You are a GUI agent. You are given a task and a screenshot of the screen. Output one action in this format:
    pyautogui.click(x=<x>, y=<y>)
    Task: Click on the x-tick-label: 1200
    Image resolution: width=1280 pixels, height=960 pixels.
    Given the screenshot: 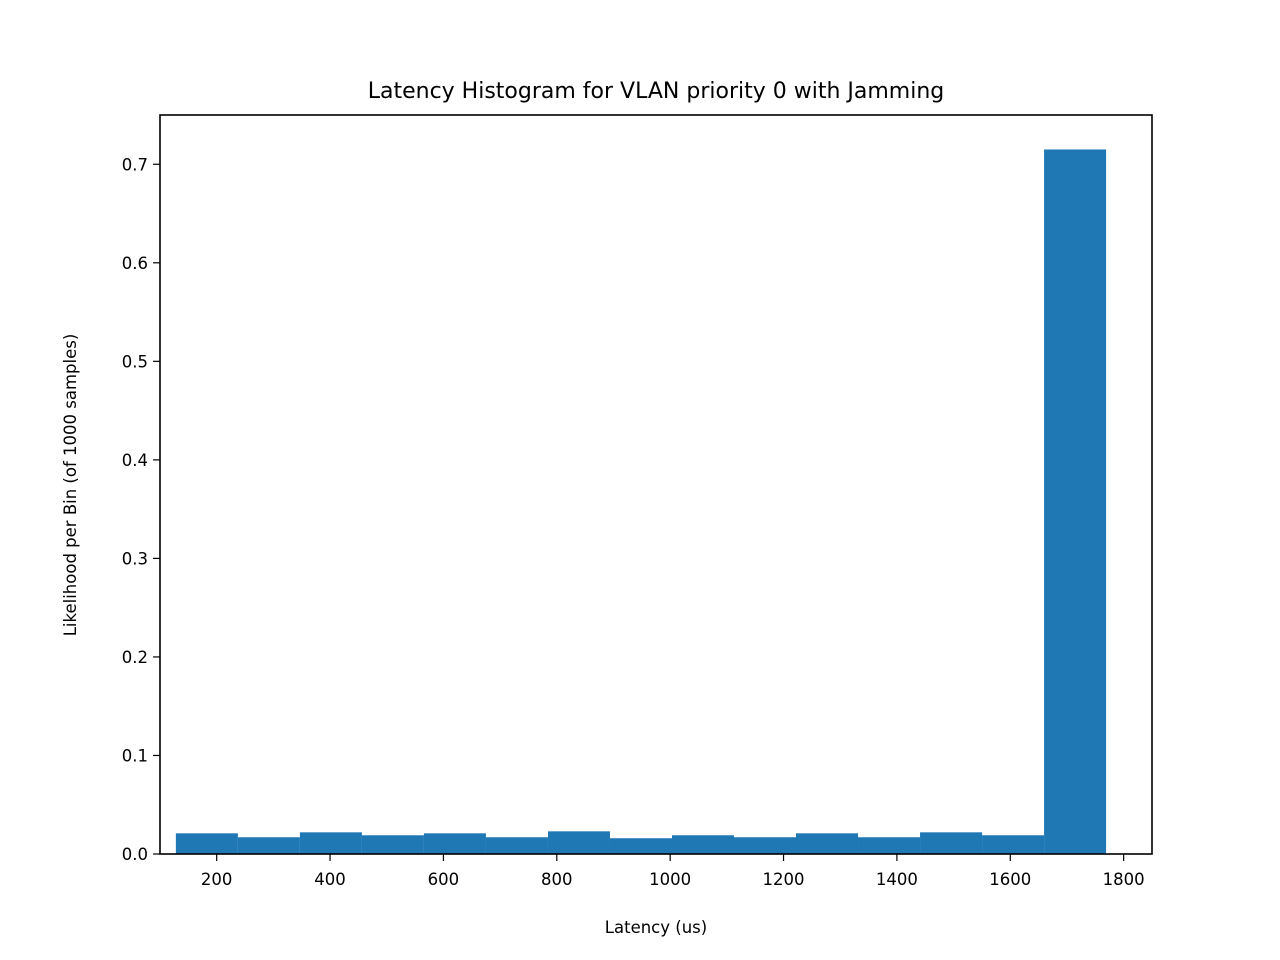 What is the action you would take?
    pyautogui.click(x=784, y=879)
    